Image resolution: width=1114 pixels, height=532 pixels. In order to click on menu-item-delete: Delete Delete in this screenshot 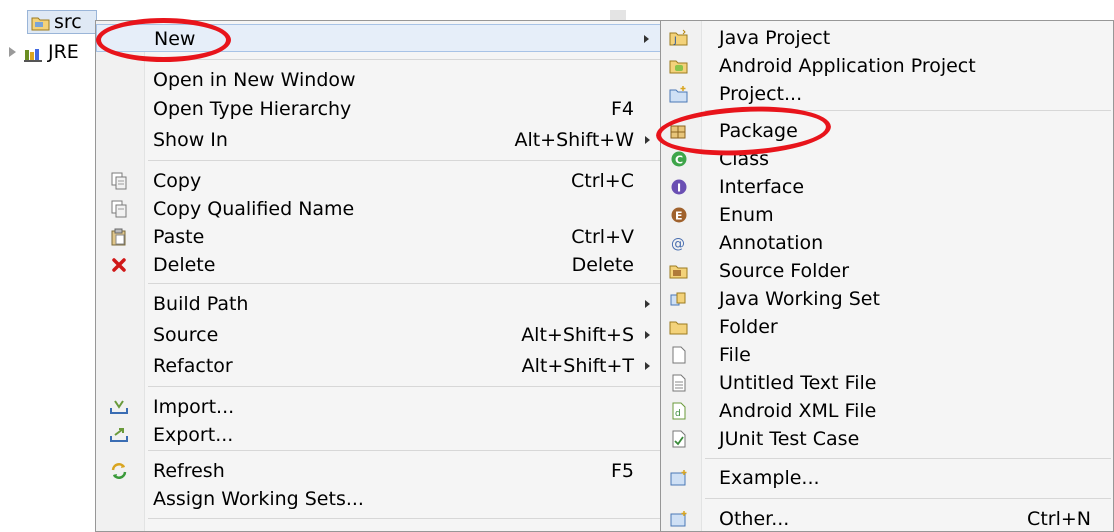, I will do `click(380, 265)`.